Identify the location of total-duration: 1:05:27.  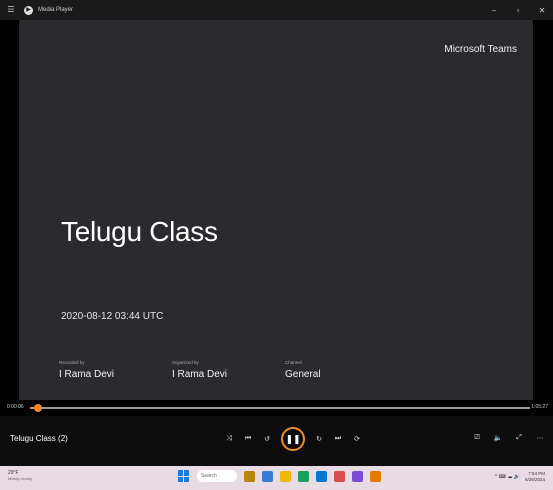
(539, 407).